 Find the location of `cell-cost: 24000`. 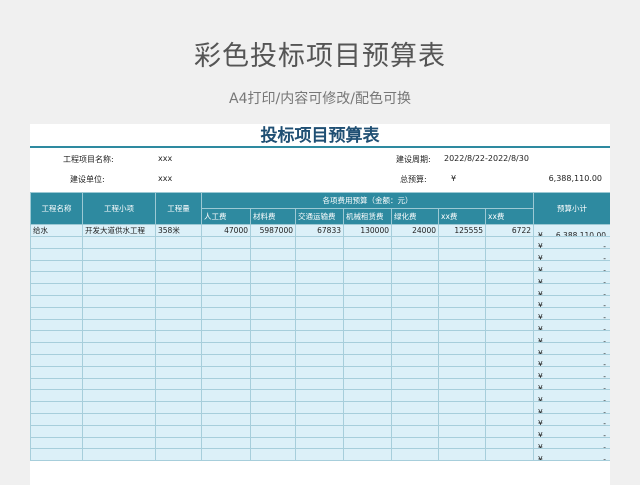

cell-cost: 24000 is located at coordinates (415, 230).